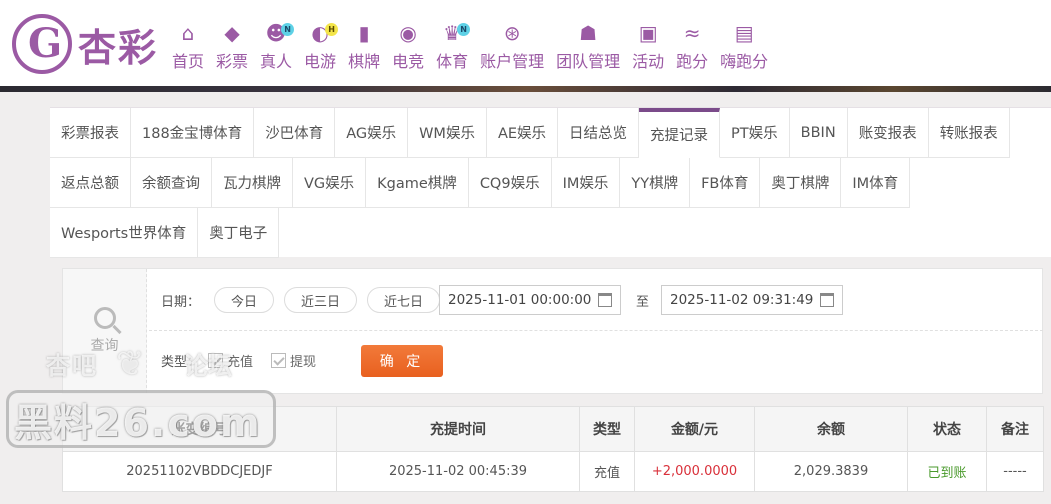 Image resolution: width=1051 pixels, height=504 pixels. Describe the element at coordinates (320, 61) in the screenshot. I see `nav-label: 电游` at that location.